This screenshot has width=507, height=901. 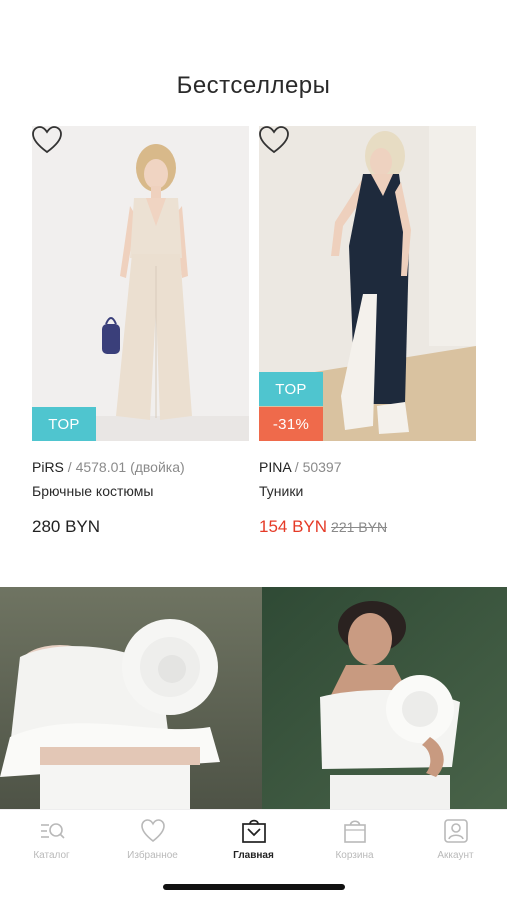 I want to click on tab-favorites: Избранное, so click(x=152, y=839).